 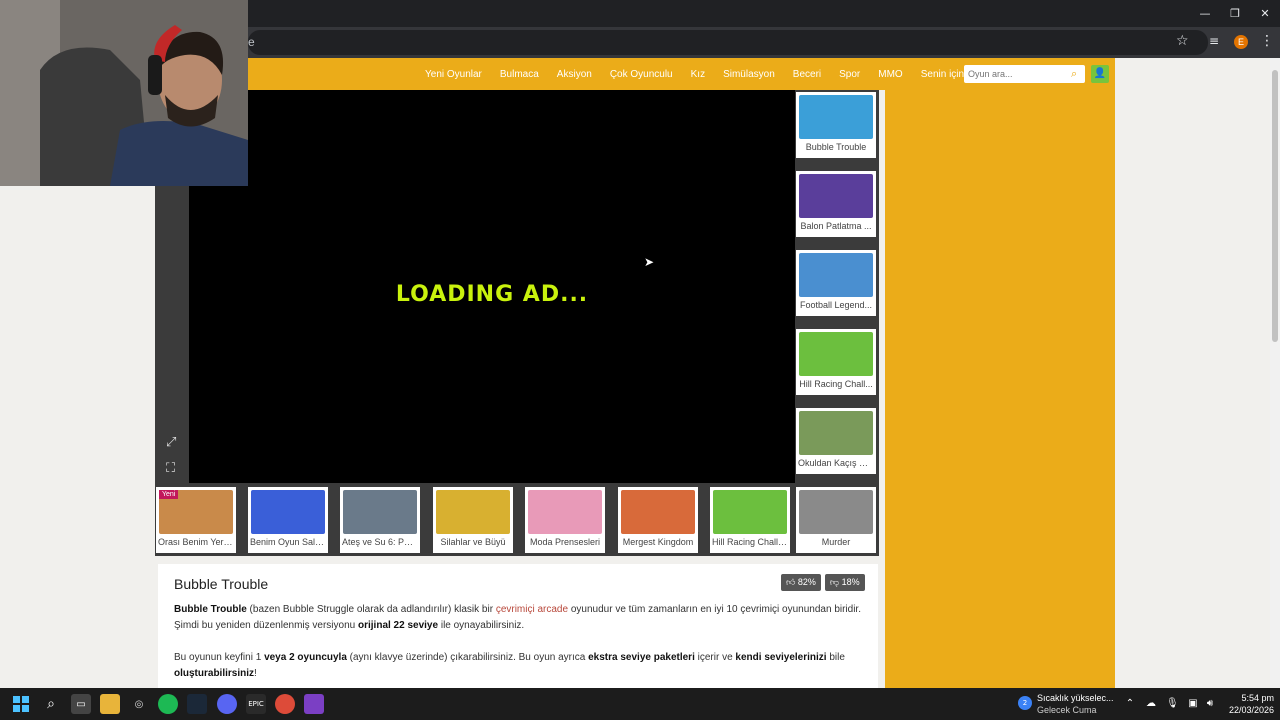 I want to click on arcade-link: çevrimiçi arcade, so click(x=532, y=609).